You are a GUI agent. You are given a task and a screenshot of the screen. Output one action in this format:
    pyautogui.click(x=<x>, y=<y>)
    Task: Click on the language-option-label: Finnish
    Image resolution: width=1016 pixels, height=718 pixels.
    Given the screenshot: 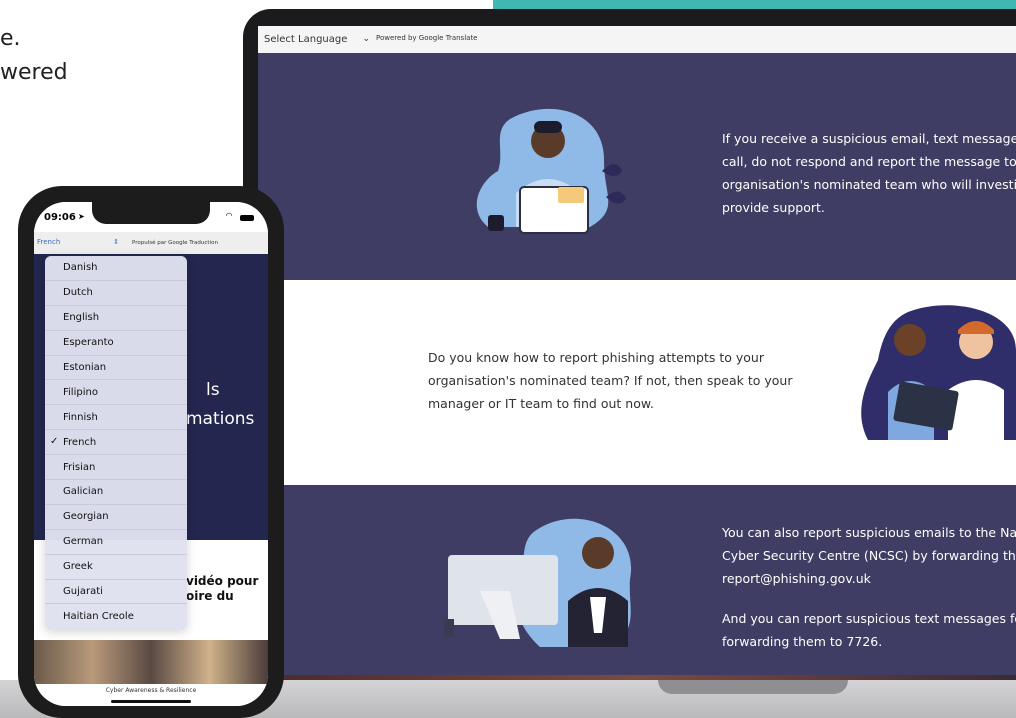 What is the action you would take?
    pyautogui.click(x=80, y=417)
    